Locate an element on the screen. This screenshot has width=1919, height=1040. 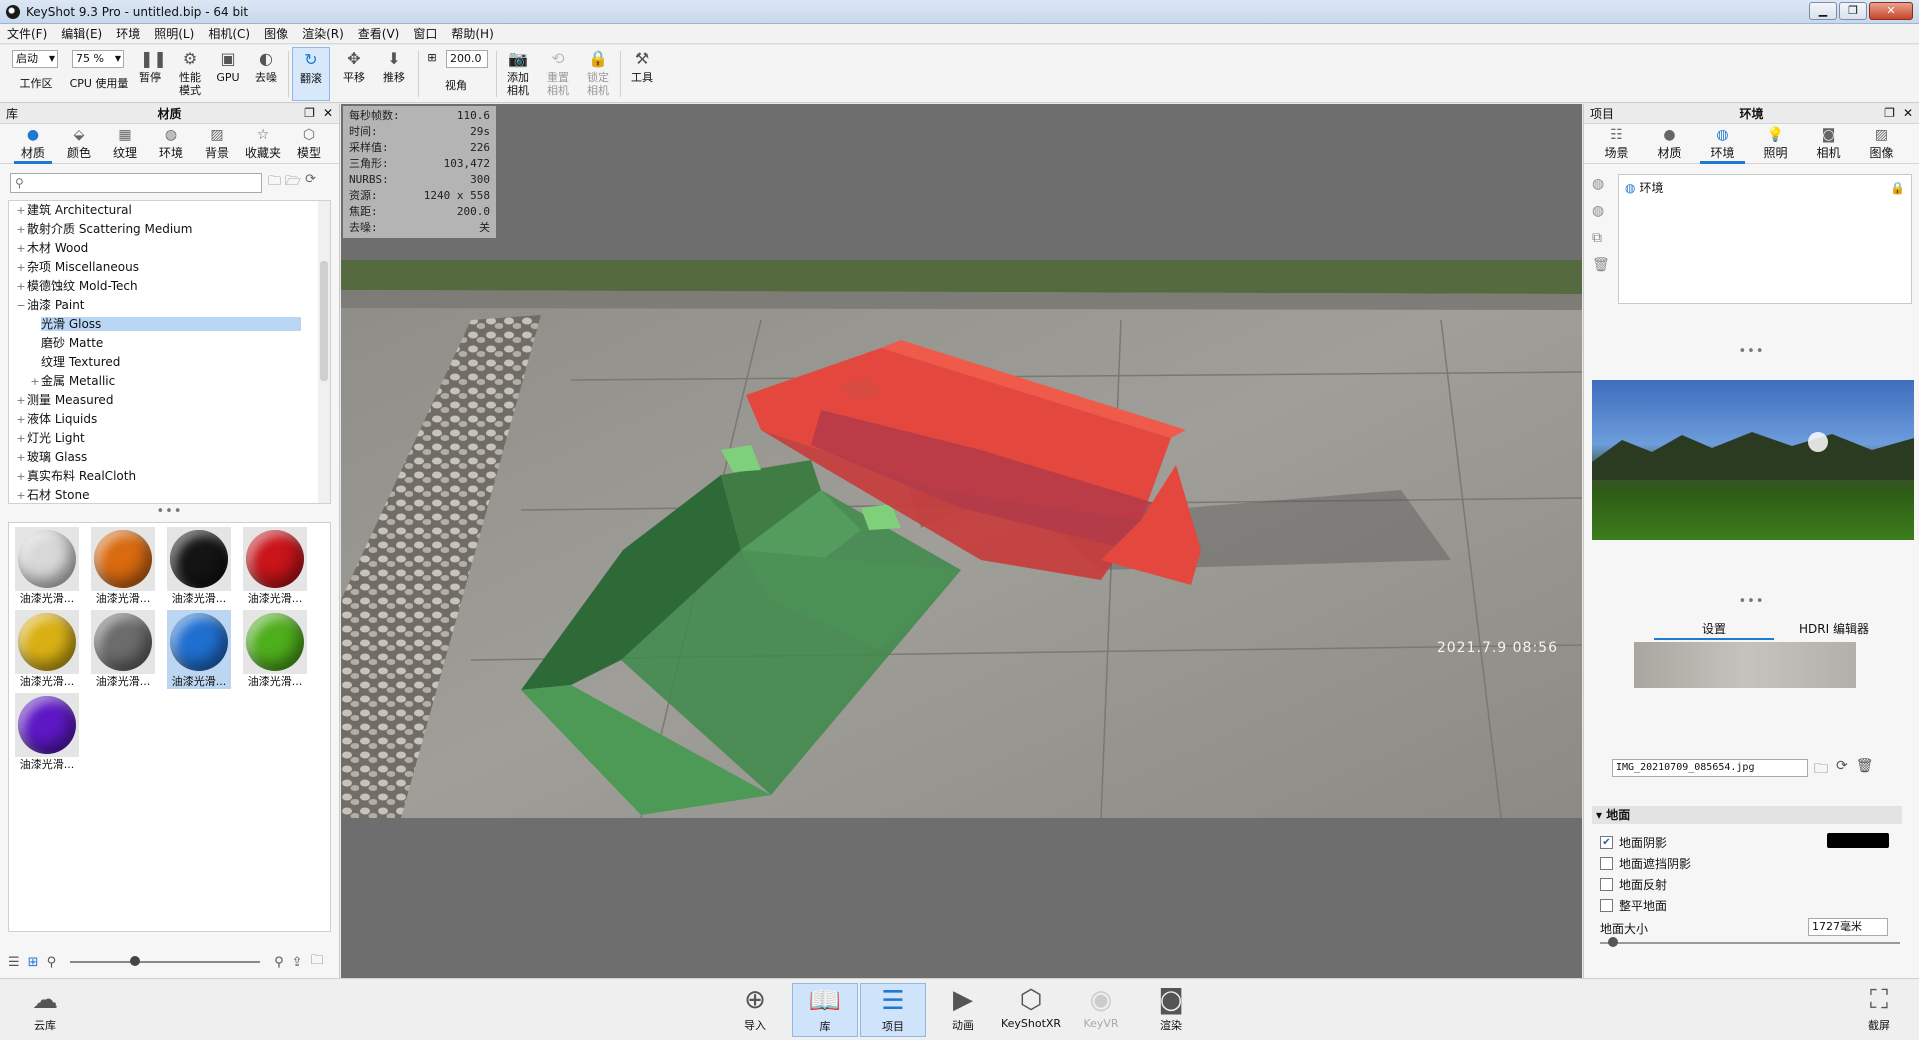
zoom-in-icon: ⚲ is located at coordinates (279, 962).